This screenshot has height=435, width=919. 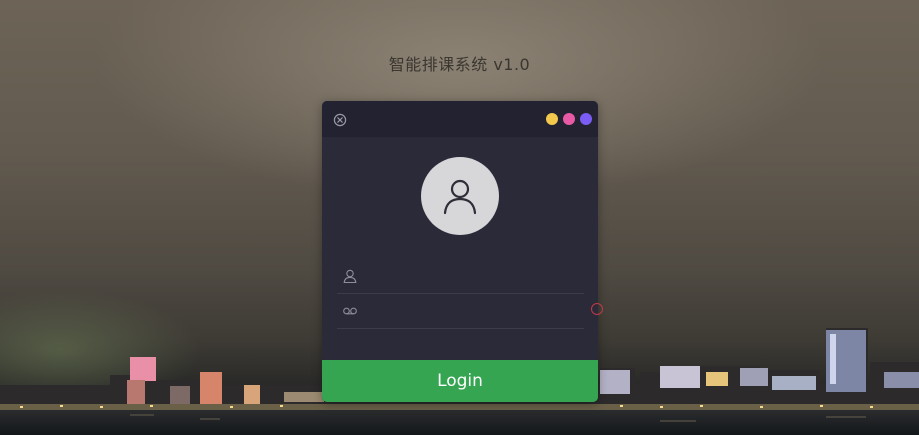 I want to click on password-toggle-icon, so click(x=597, y=309).